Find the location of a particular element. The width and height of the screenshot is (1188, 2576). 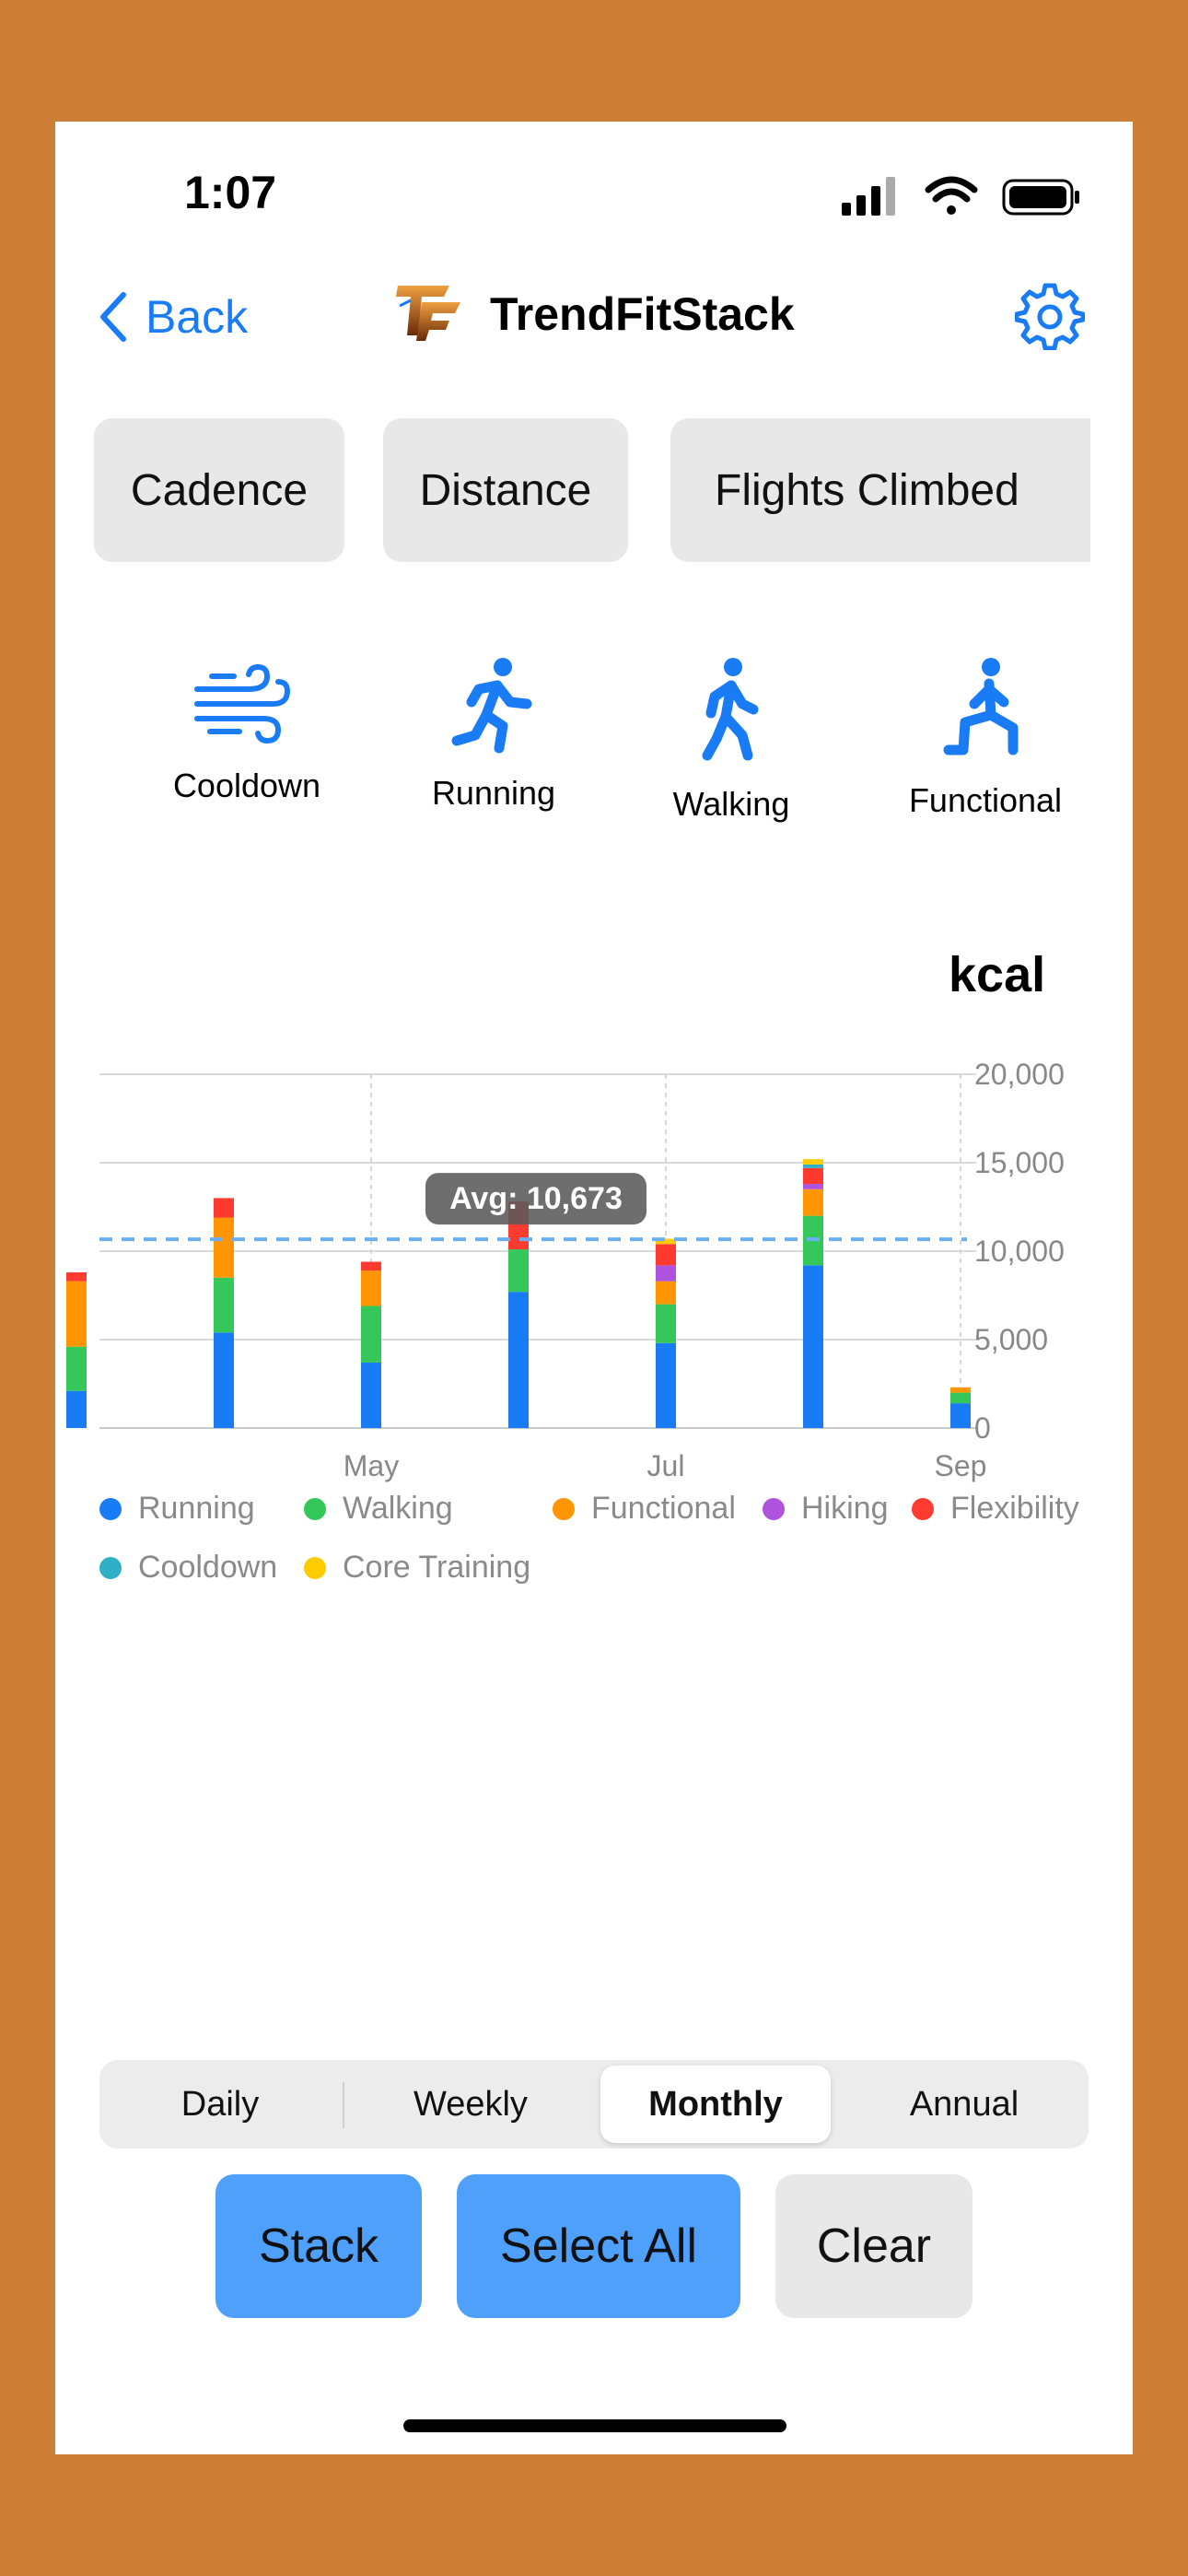

activity-label: Cooldown is located at coordinates (246, 785).